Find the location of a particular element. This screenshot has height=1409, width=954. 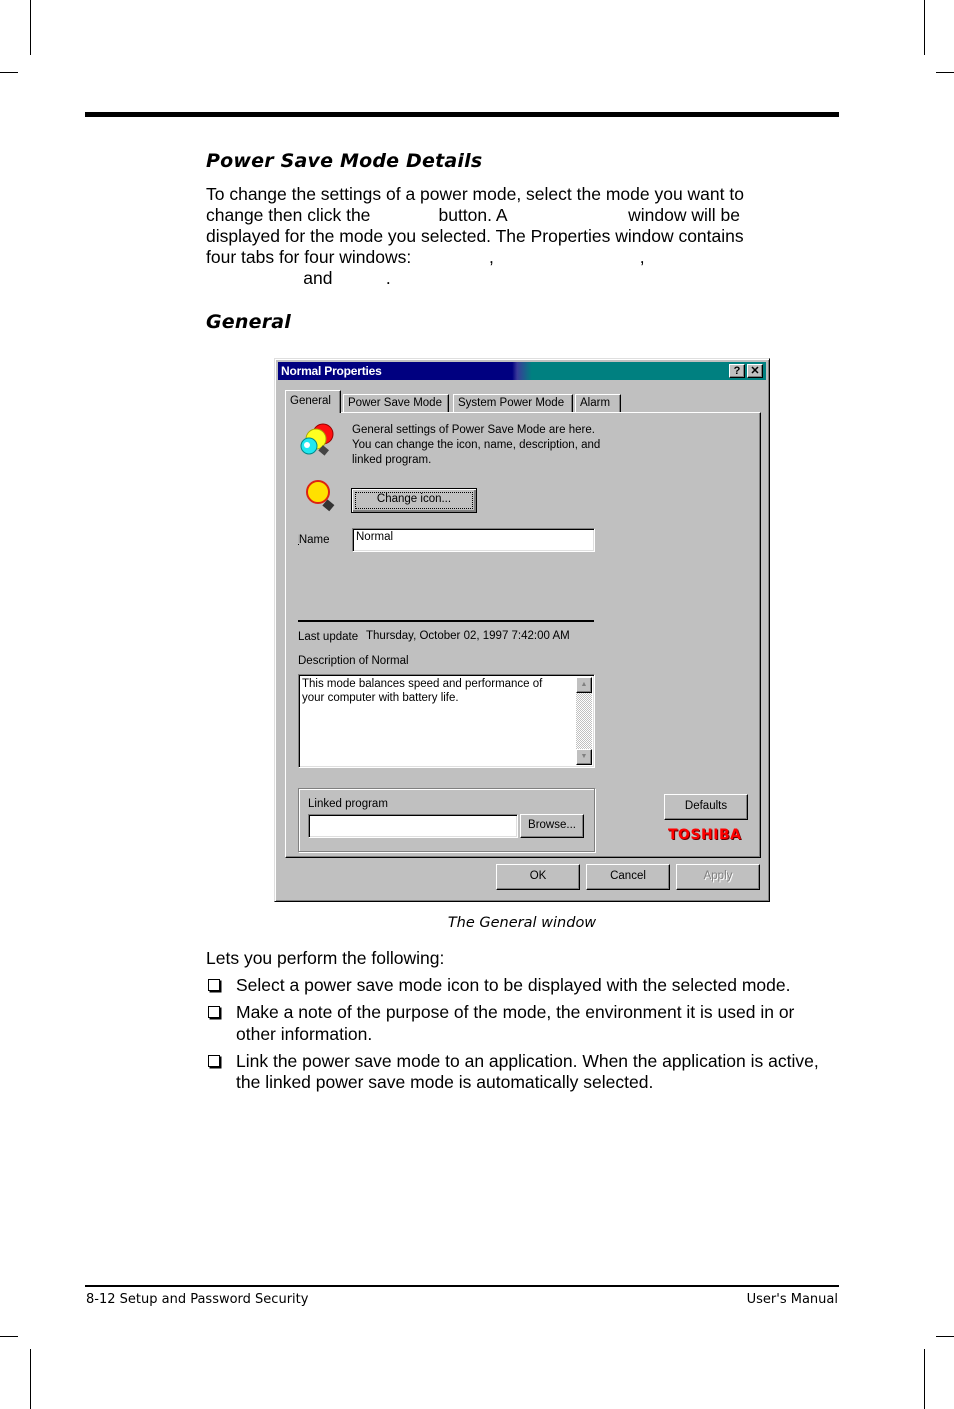

figure-caption: The General window is located at coordinates (522, 923).